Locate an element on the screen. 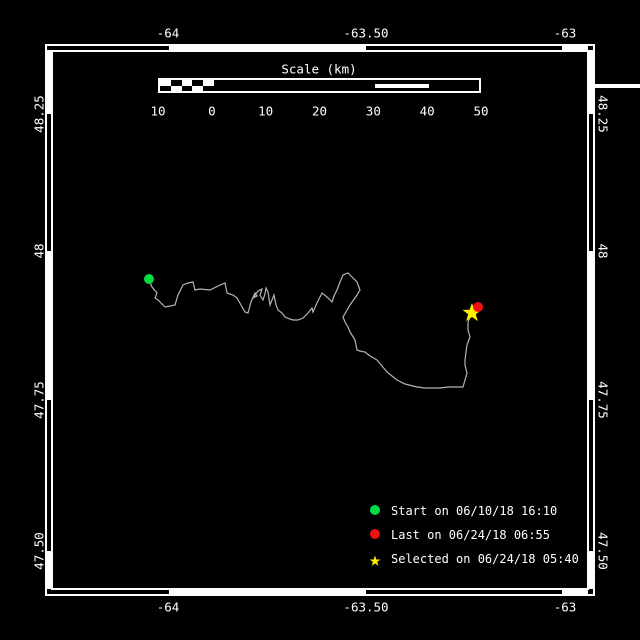  track-path is located at coordinates (312, 330).